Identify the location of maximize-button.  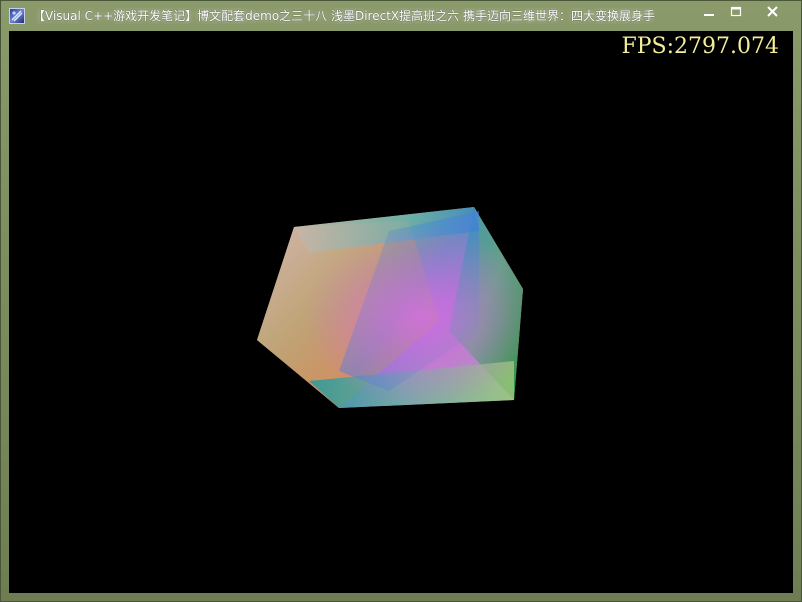
(736, 12).